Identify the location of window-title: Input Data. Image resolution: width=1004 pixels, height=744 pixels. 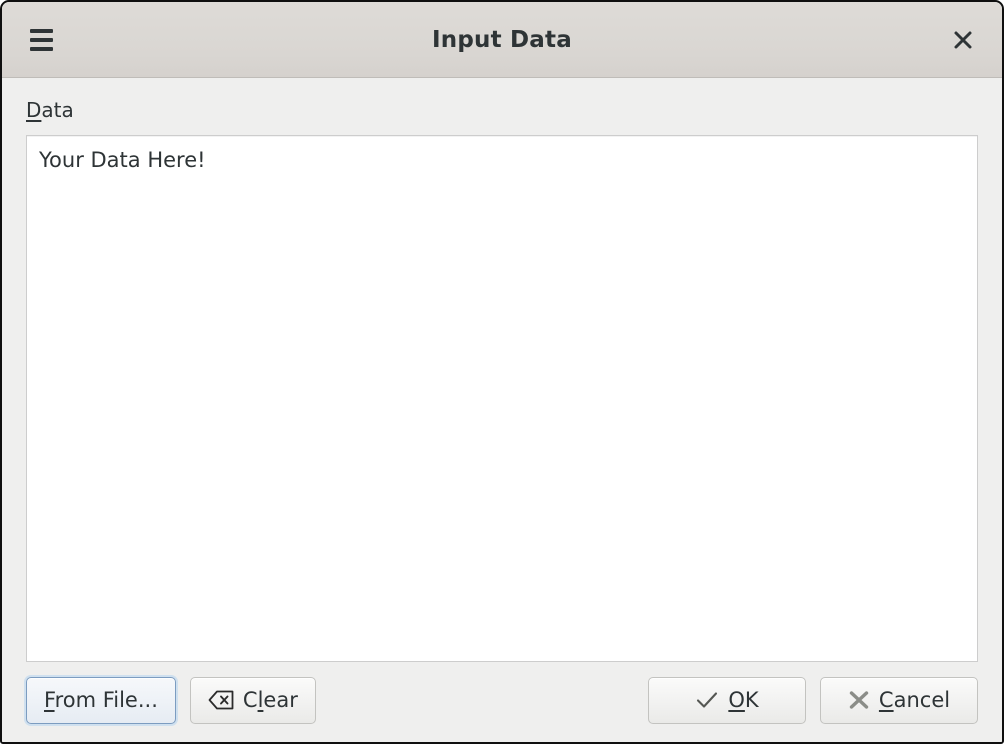
(502, 39).